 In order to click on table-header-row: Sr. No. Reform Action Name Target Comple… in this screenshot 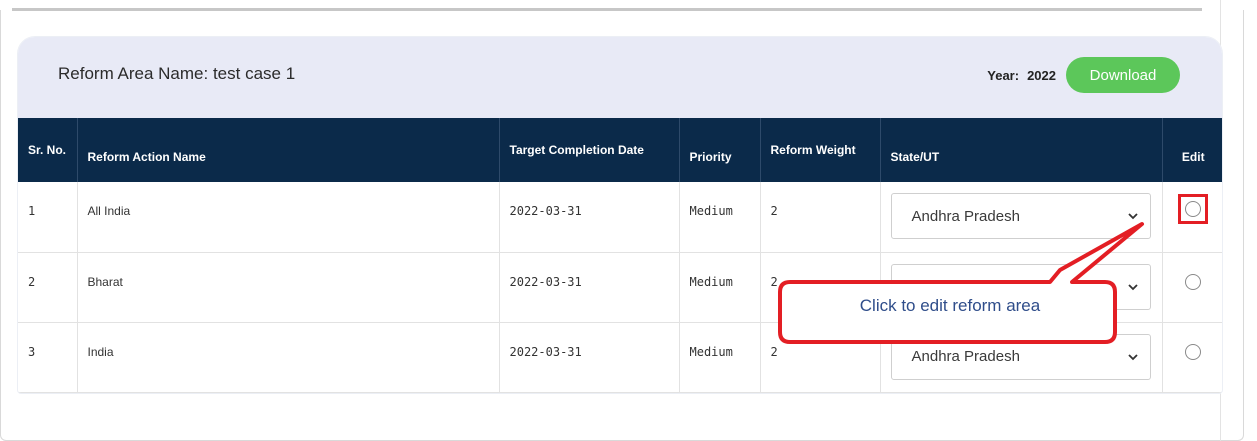, I will do `click(620, 150)`.